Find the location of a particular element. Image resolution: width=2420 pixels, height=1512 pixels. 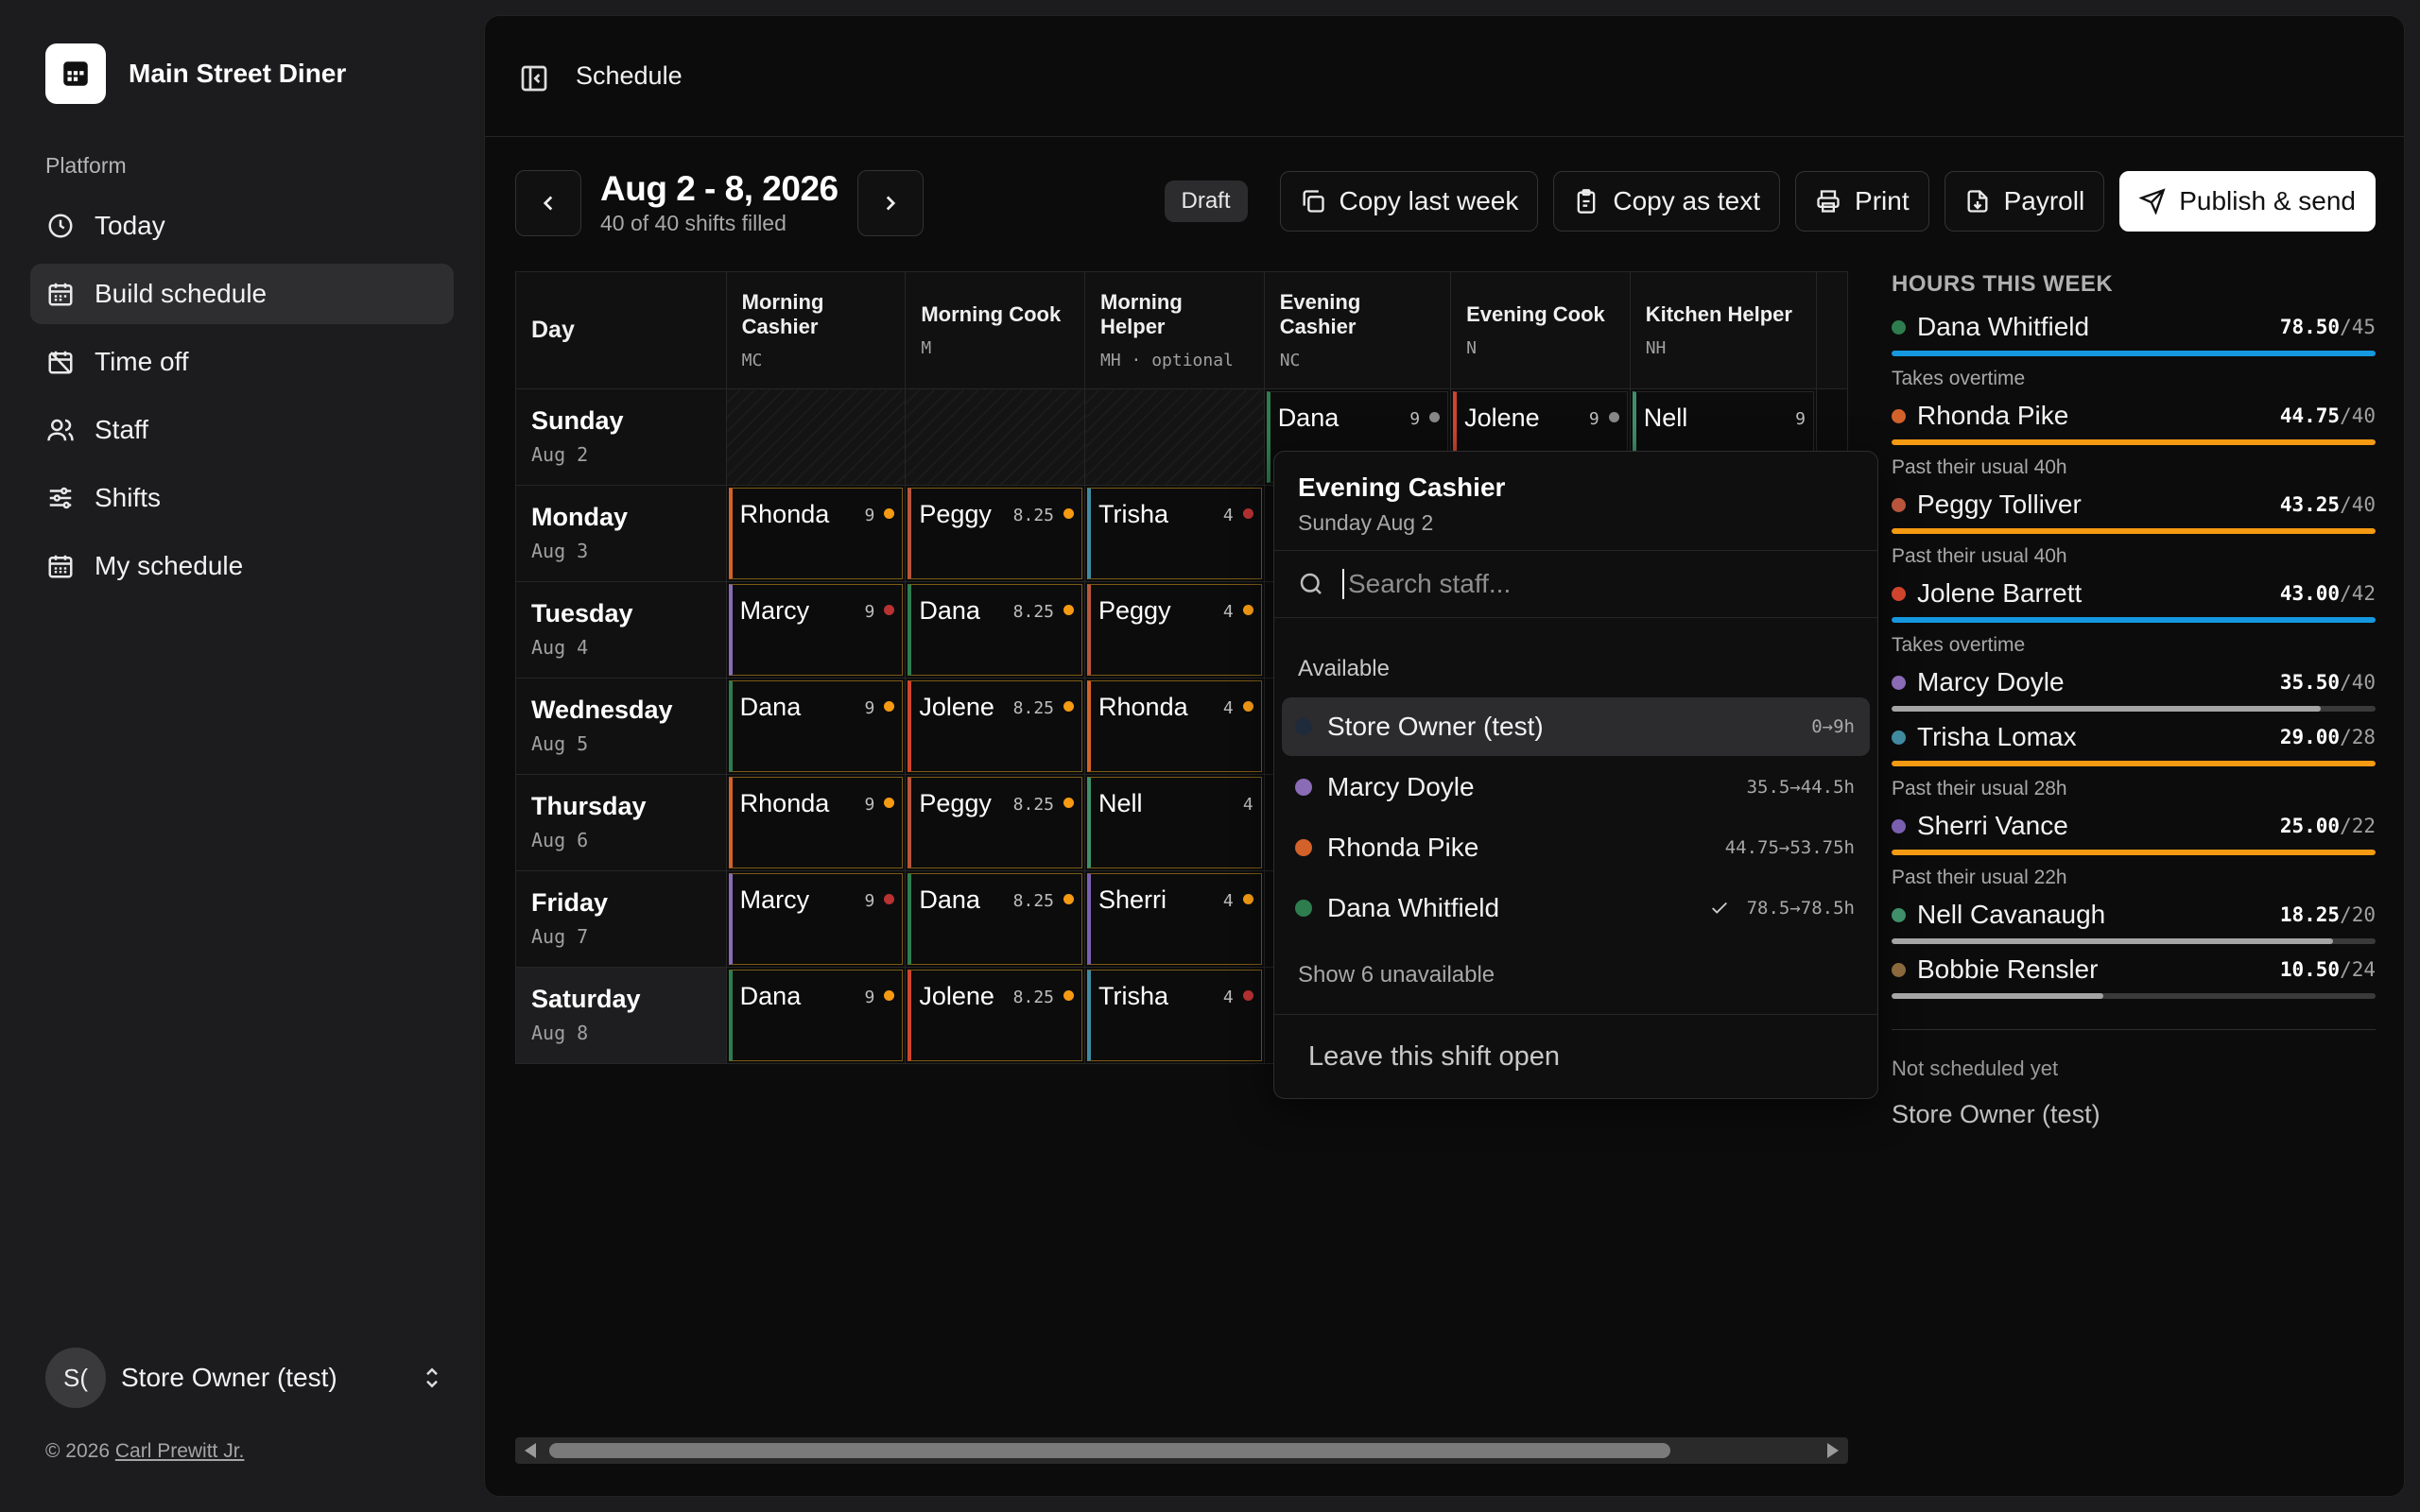

shift-cell: Nell 4 is located at coordinates (1174, 822).